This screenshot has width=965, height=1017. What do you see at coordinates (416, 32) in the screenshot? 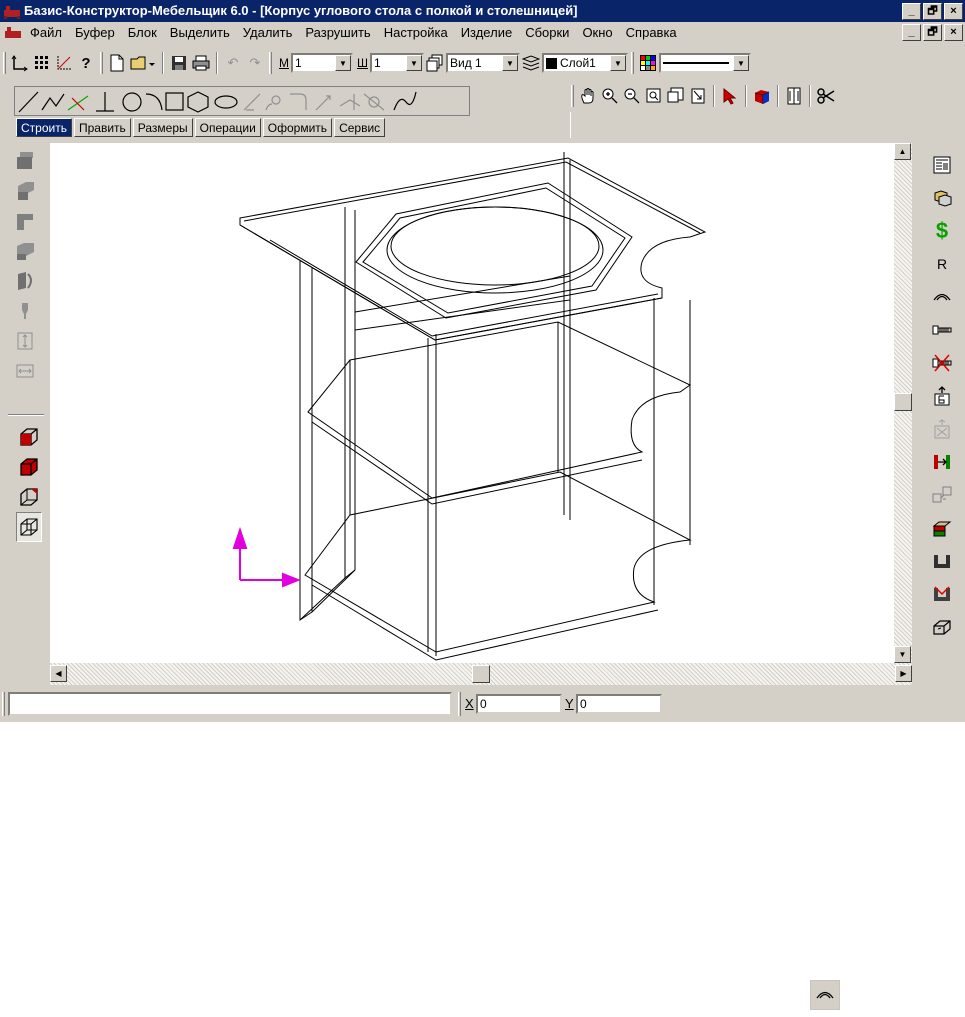
I see `menu-settings: Настройка` at bounding box center [416, 32].